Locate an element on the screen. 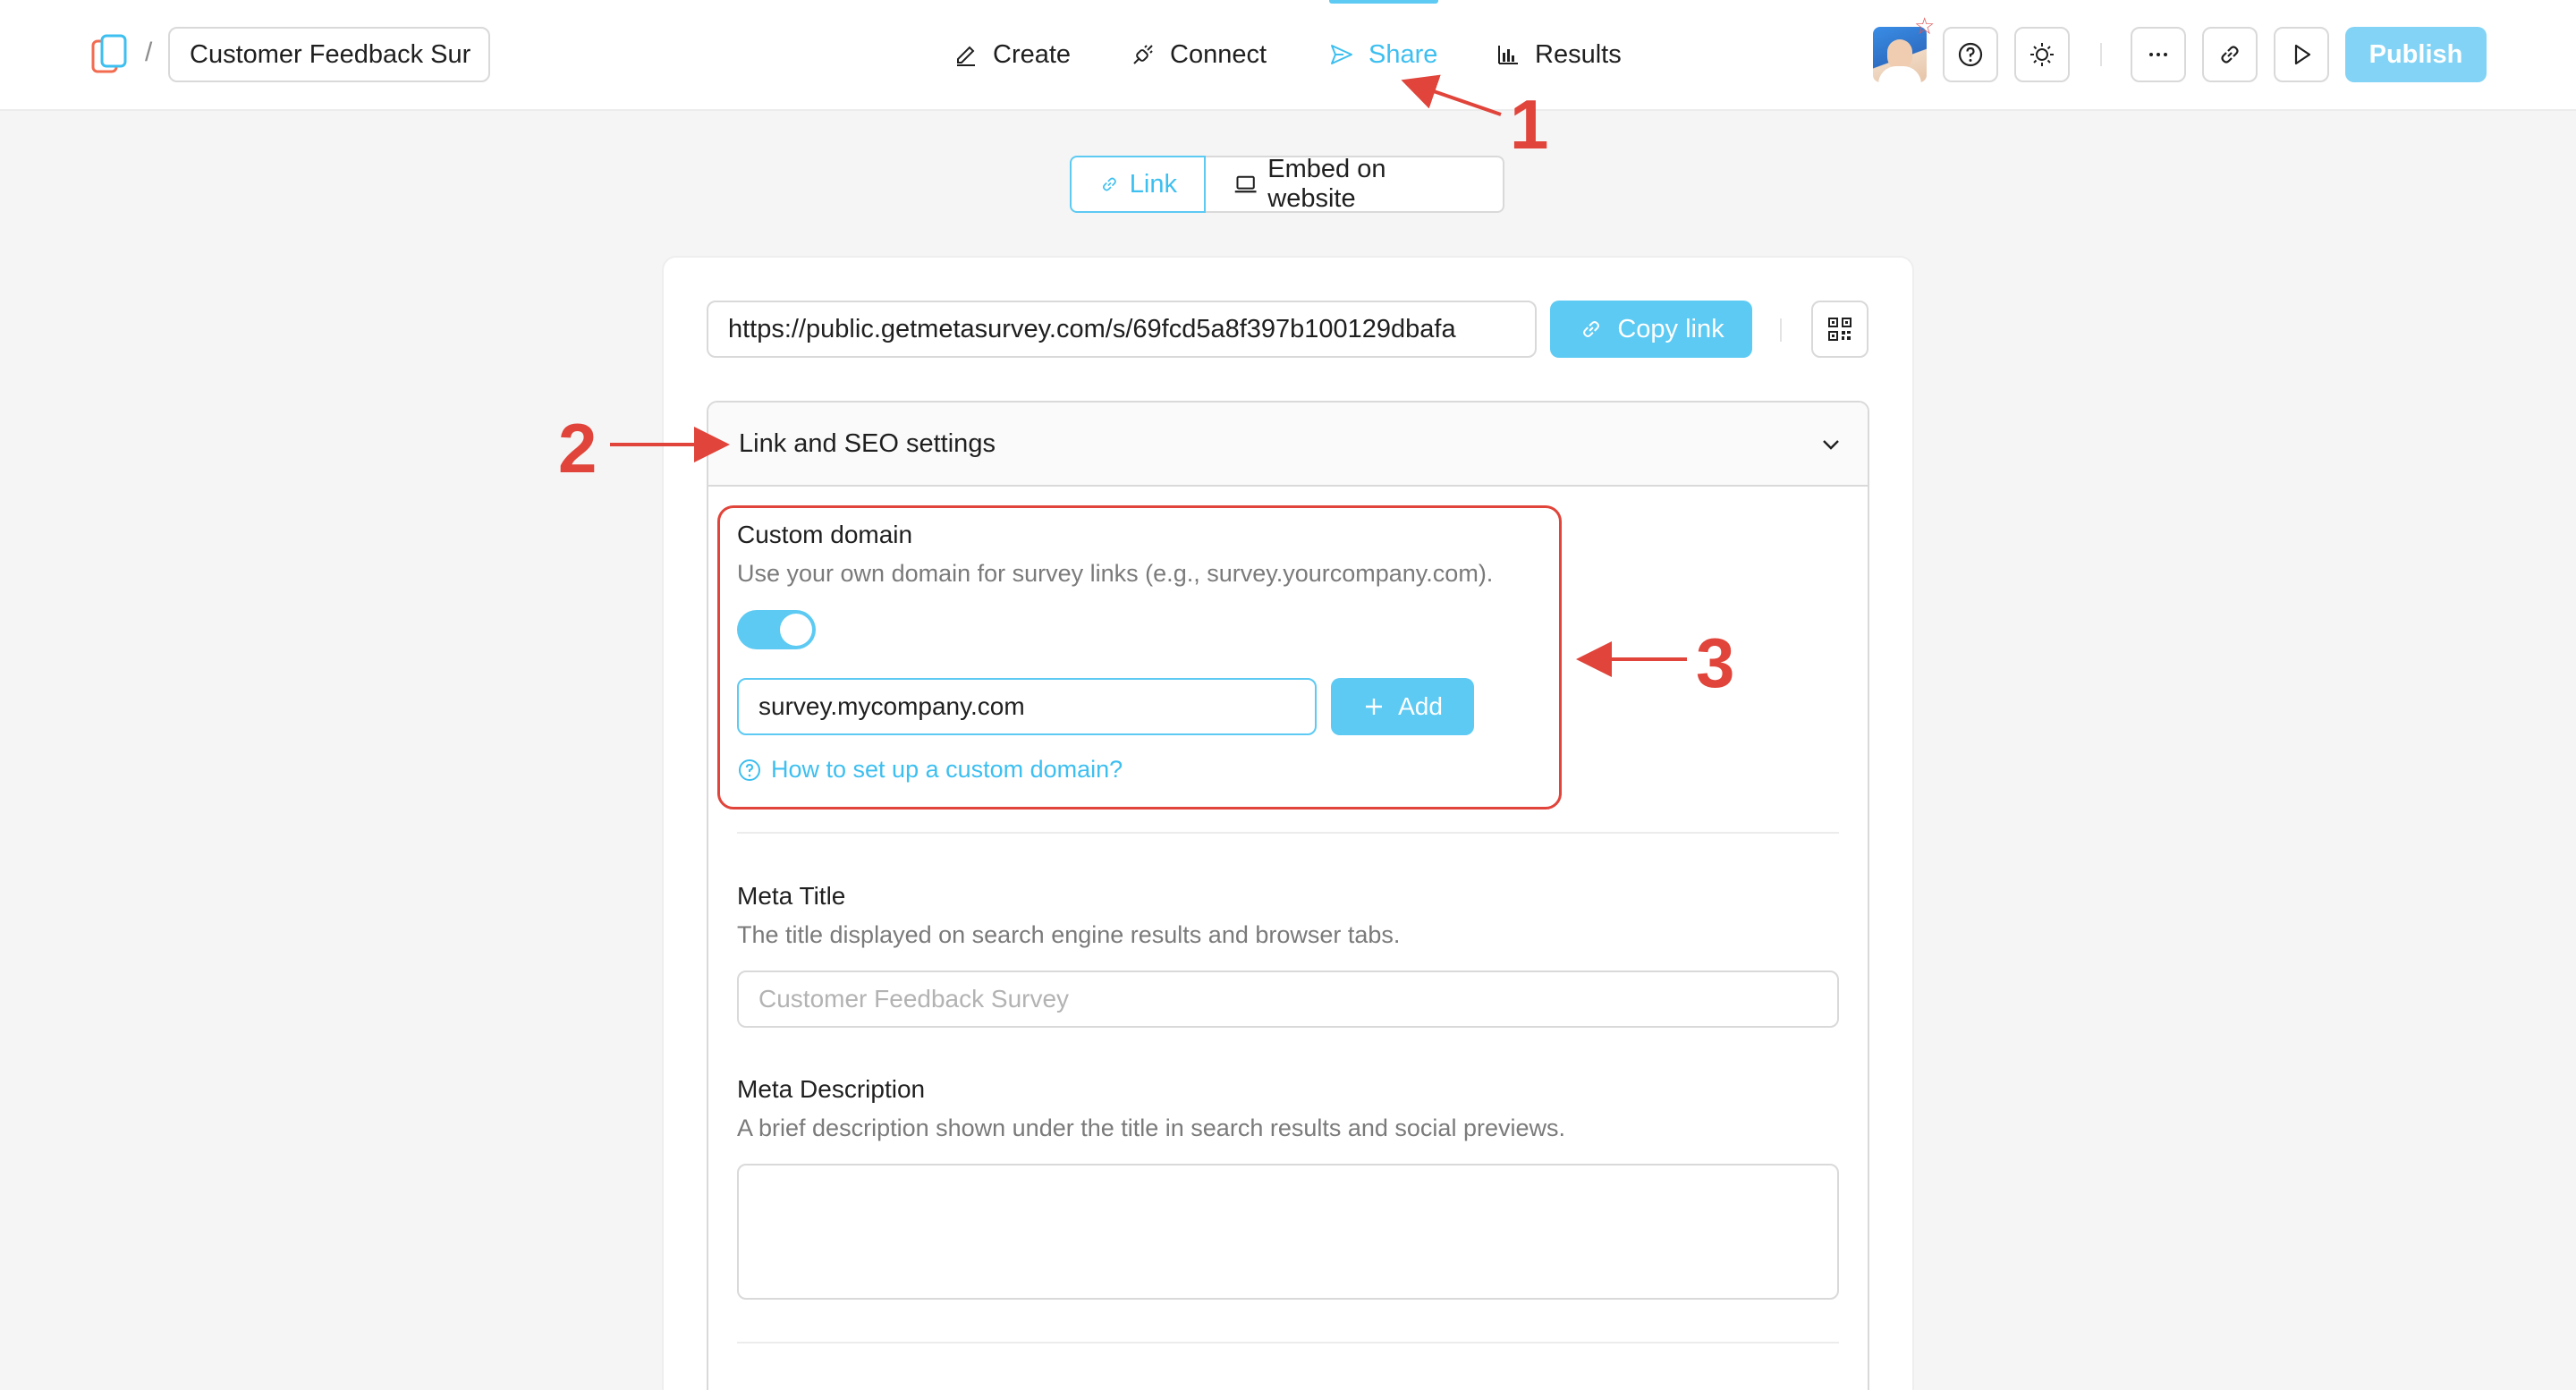 The image size is (2576, 1390). tab-link: Link is located at coordinates (1138, 184).